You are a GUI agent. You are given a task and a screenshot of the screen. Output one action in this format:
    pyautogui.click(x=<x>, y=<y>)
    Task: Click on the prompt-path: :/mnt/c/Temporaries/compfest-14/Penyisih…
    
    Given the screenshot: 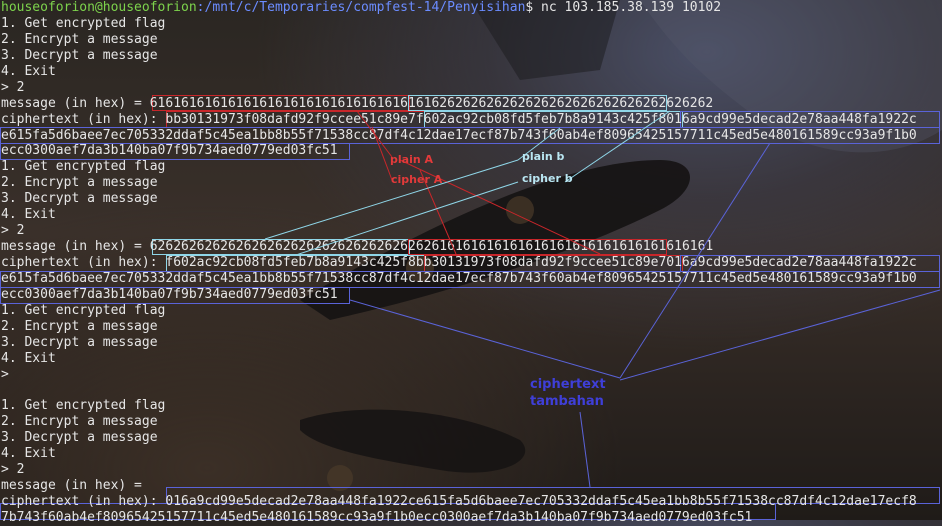 What is the action you would take?
    pyautogui.click(x=361, y=7)
    